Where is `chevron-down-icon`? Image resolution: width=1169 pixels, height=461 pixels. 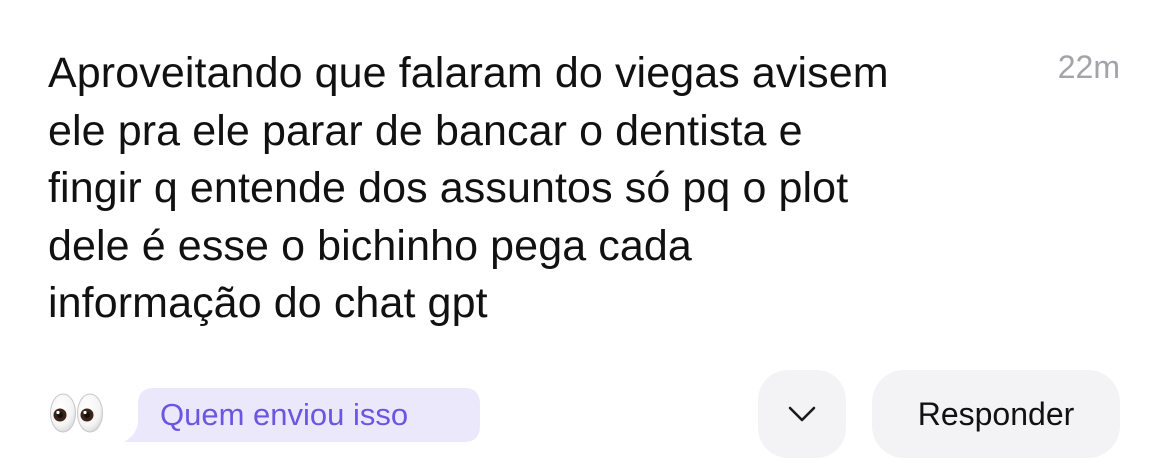 chevron-down-icon is located at coordinates (802, 414).